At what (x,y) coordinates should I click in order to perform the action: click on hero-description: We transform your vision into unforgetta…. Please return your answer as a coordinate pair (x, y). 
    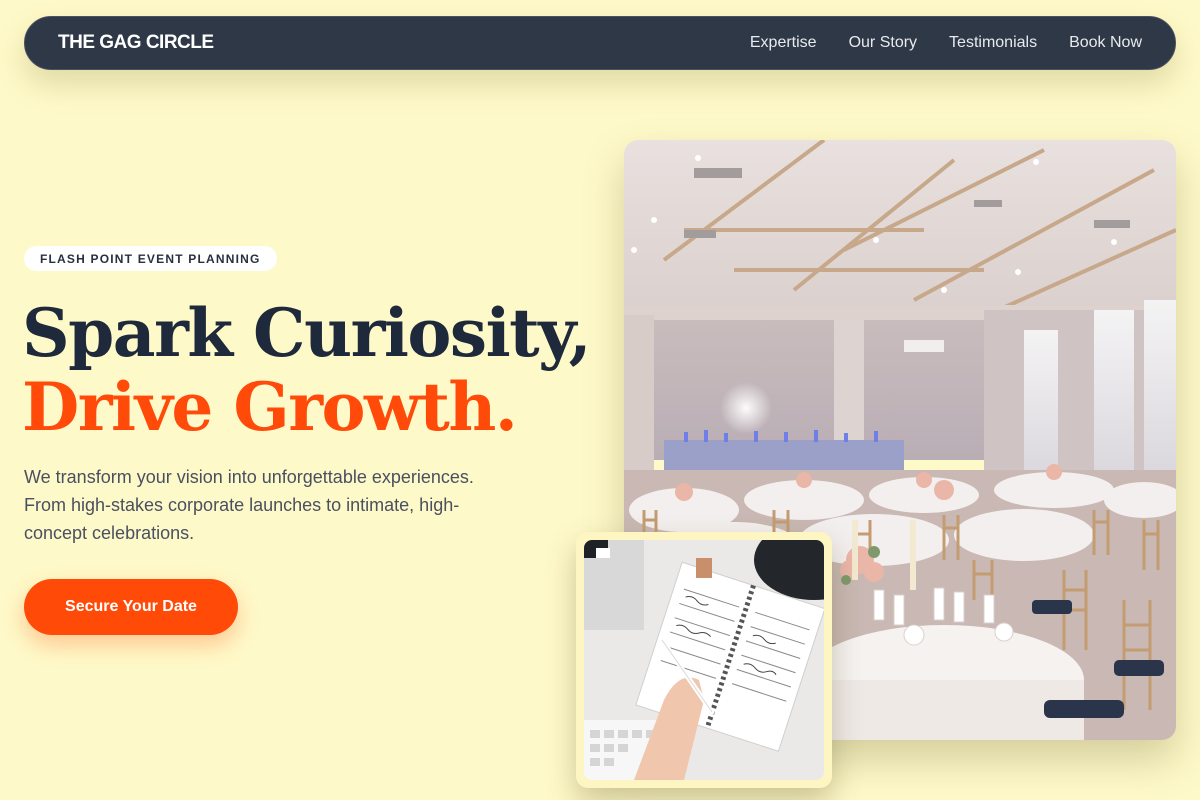
    Looking at the image, I should click on (249, 505).